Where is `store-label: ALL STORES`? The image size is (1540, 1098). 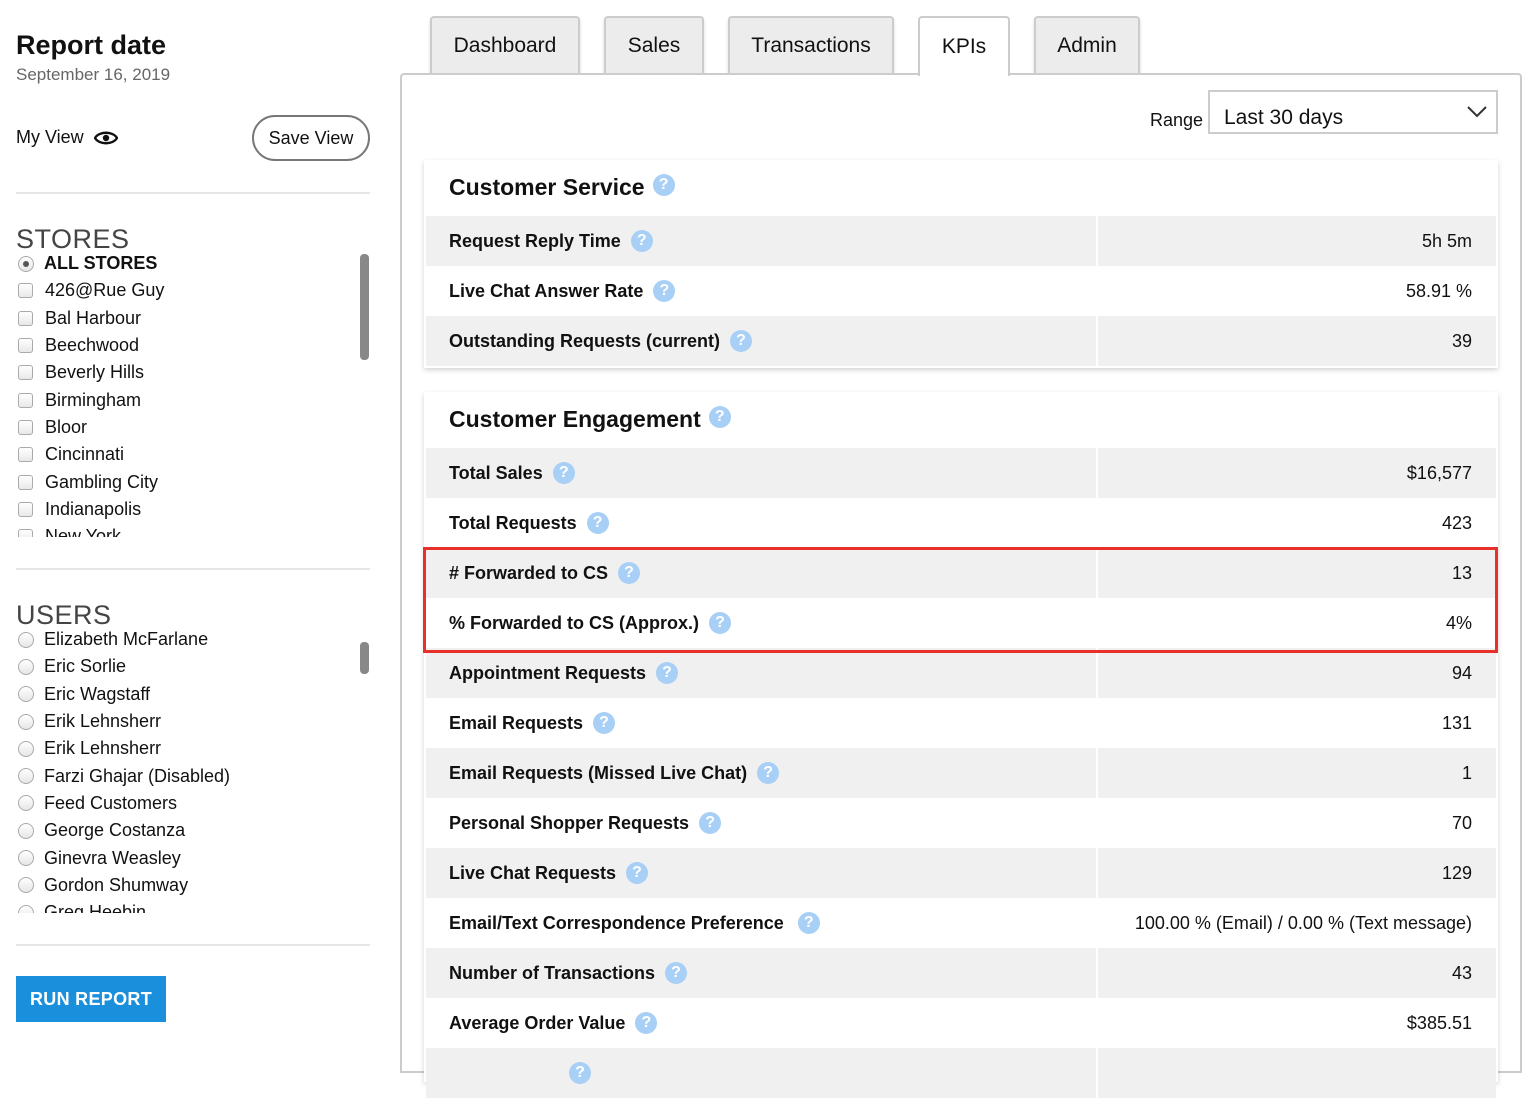
store-label: ALL STORES is located at coordinates (101, 263).